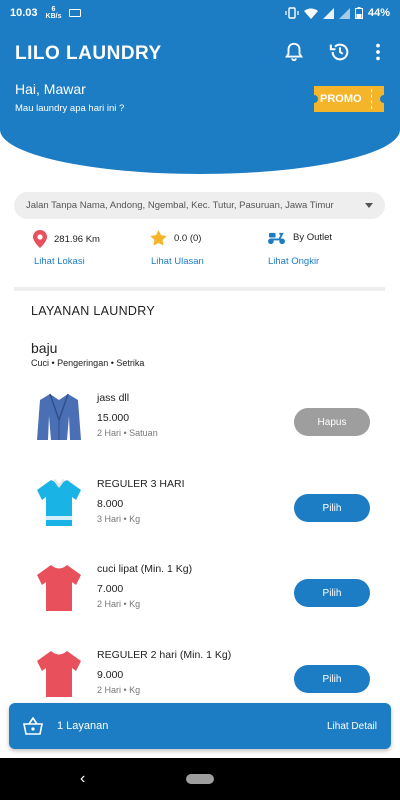 This screenshot has width=400, height=800. What do you see at coordinates (33, 726) in the screenshot?
I see `basket-icon` at bounding box center [33, 726].